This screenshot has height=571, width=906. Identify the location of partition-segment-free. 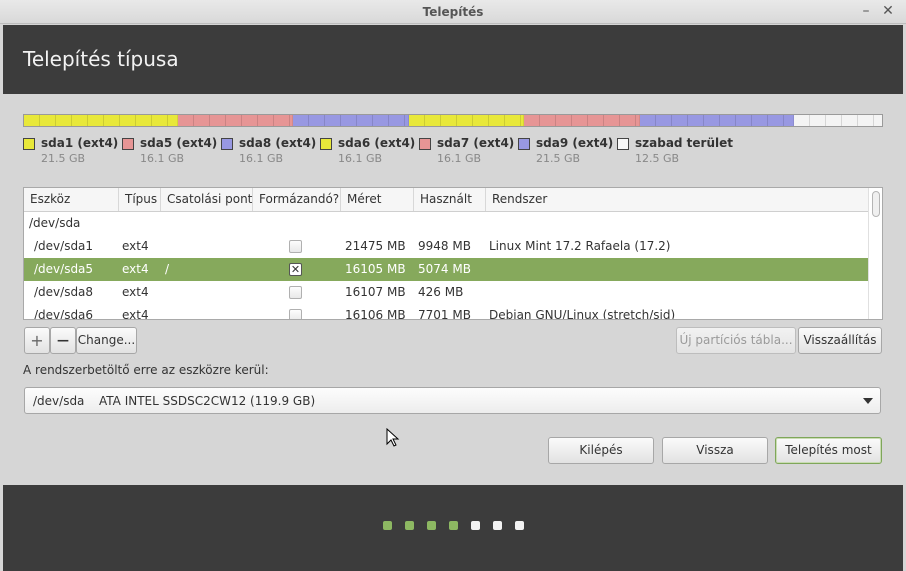
(837, 120).